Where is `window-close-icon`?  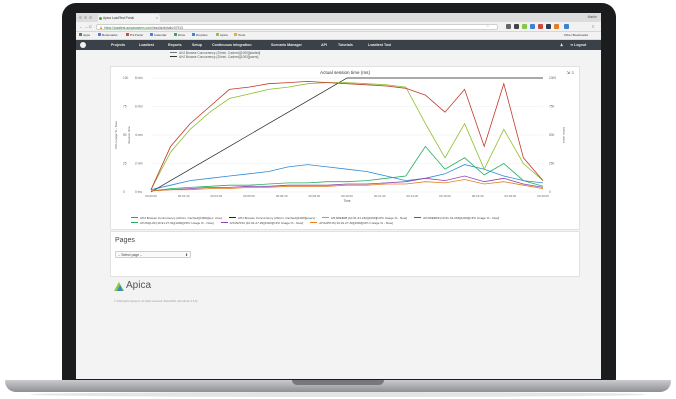
window-close-icon is located at coordinates (80, 17).